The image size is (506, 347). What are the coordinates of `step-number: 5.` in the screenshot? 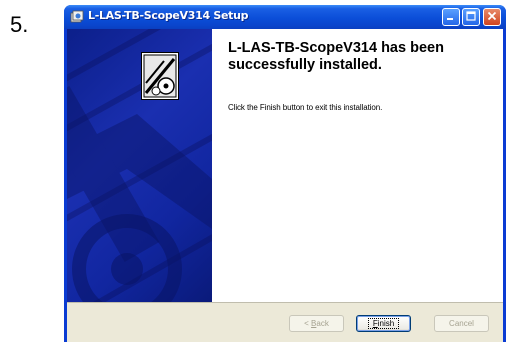 It's located at (19, 24).